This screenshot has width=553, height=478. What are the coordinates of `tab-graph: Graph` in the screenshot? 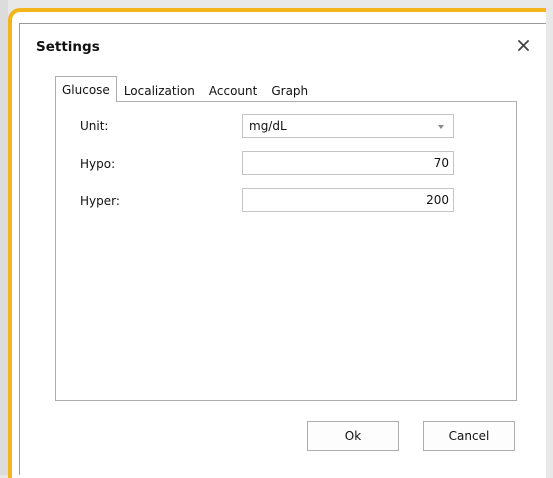 It's located at (289, 91).